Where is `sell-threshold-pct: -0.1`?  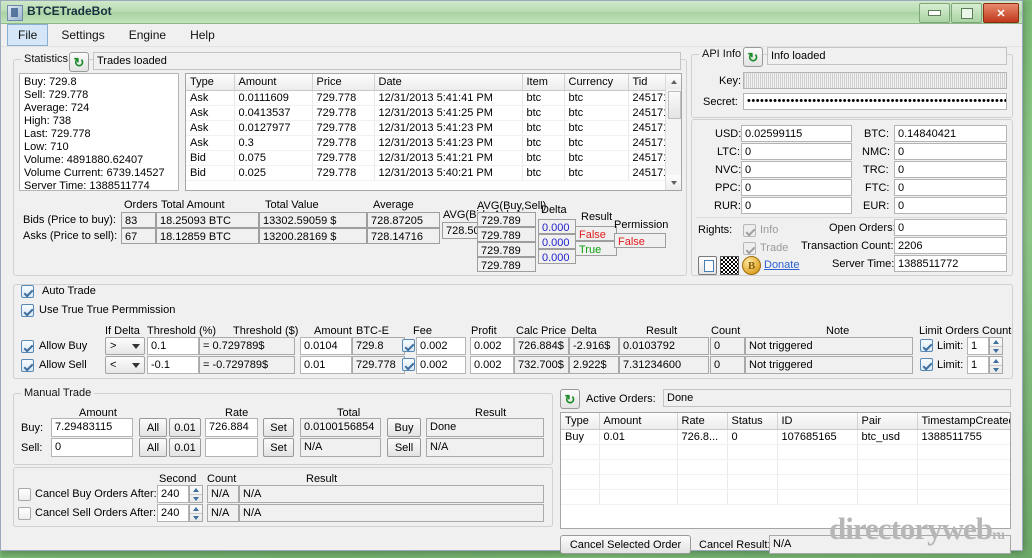 sell-threshold-pct: -0.1 is located at coordinates (173, 365).